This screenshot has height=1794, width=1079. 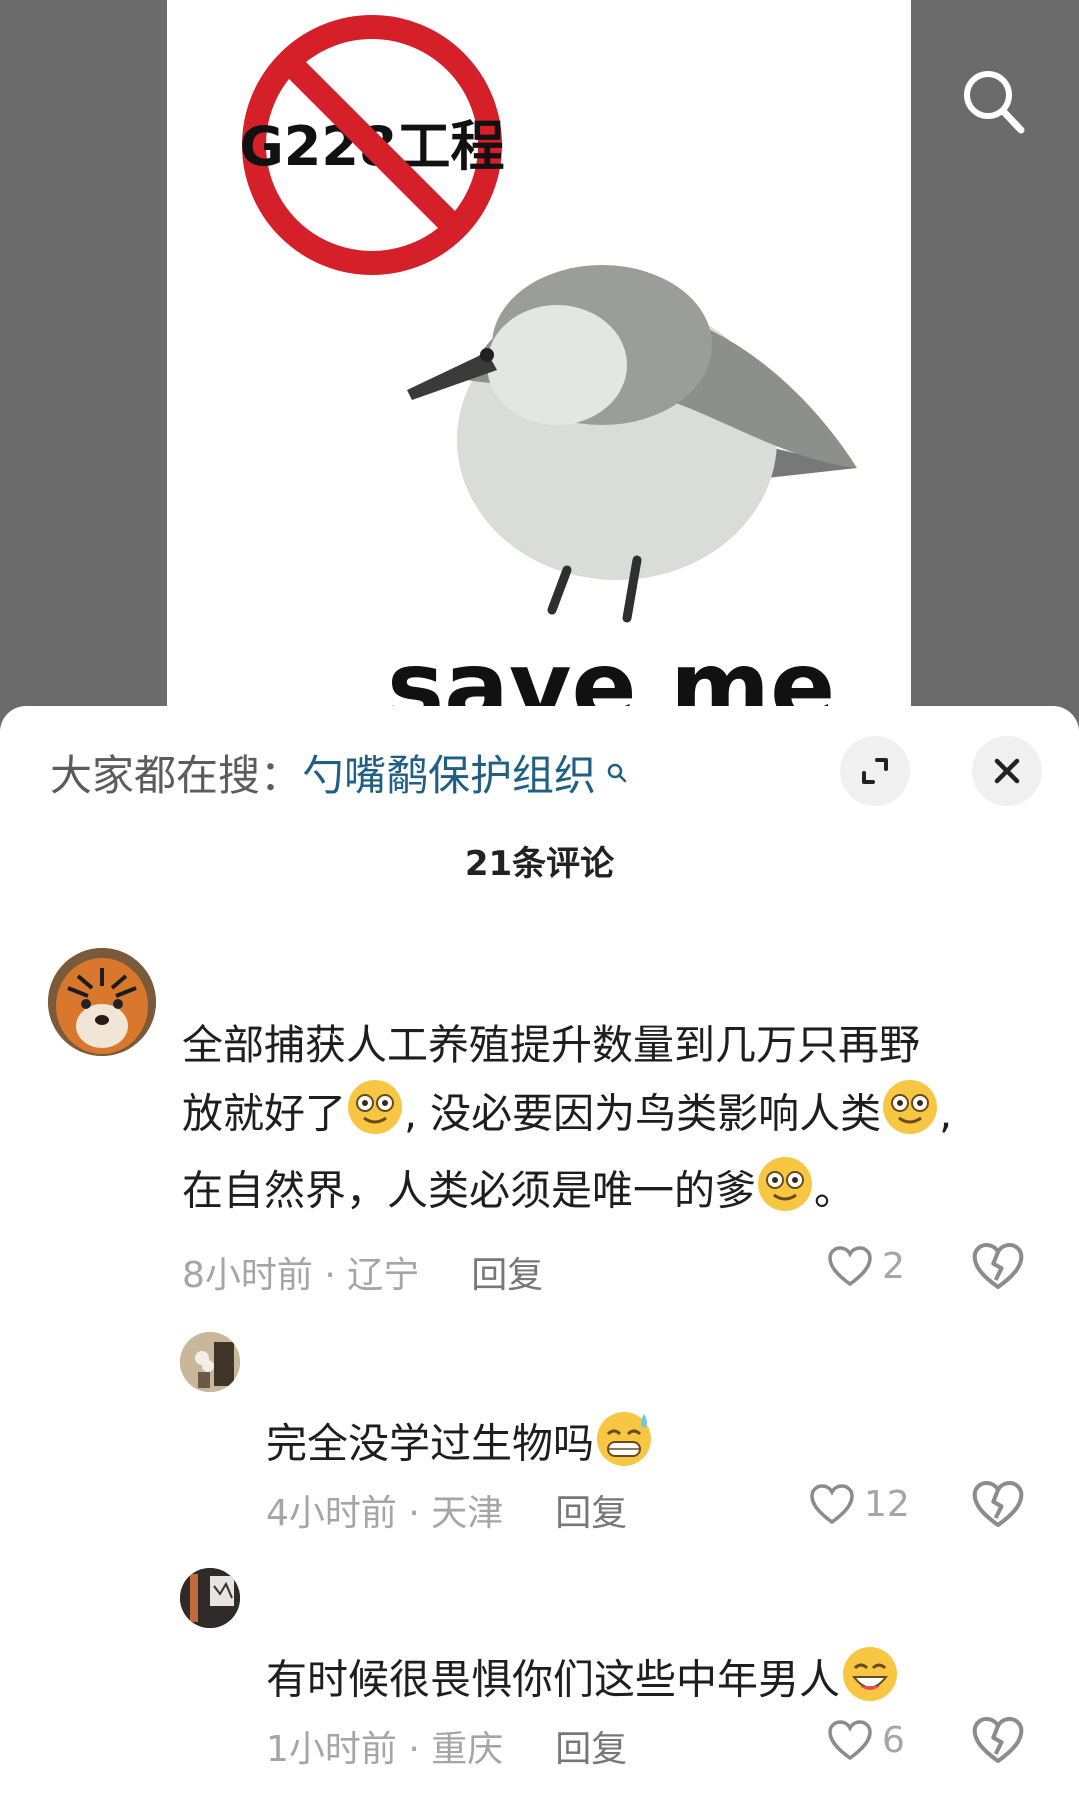 What do you see at coordinates (467, 1513) in the screenshot?
I see `comment-location: 天津` at bounding box center [467, 1513].